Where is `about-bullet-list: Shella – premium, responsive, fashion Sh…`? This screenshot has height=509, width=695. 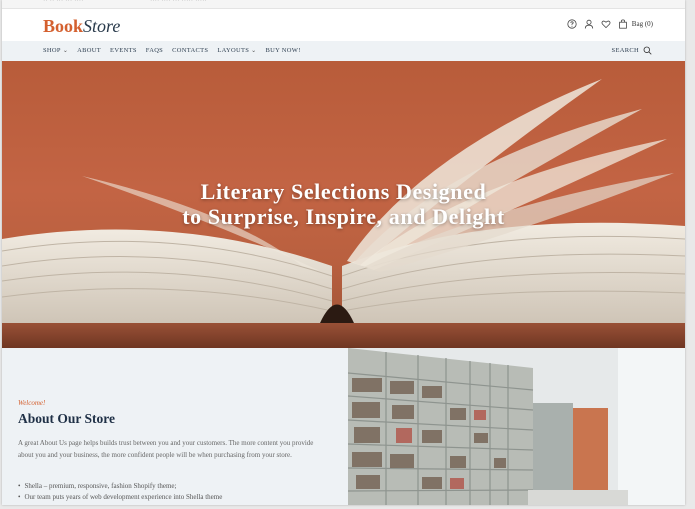 about-bullet-list: Shella – premium, responsive, fashion Sh… is located at coordinates (120, 492).